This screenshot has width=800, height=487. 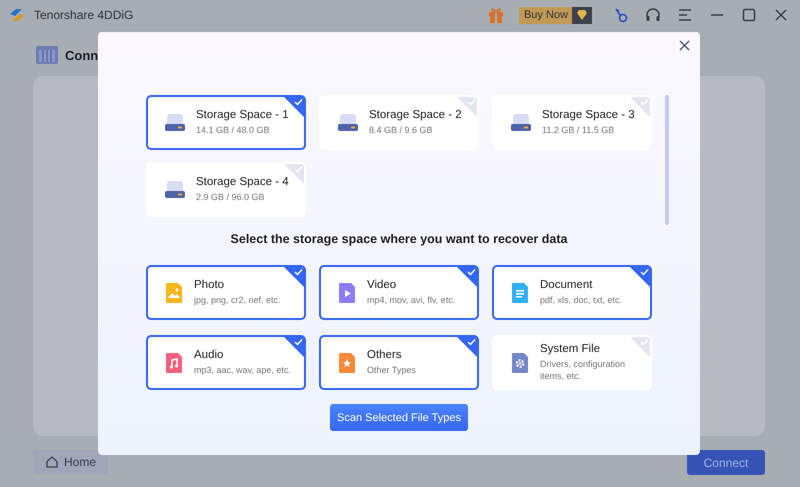 What do you see at coordinates (399, 292) in the screenshot?
I see `file-type-card: Video mp4, mov, avi, flv, etc.` at bounding box center [399, 292].